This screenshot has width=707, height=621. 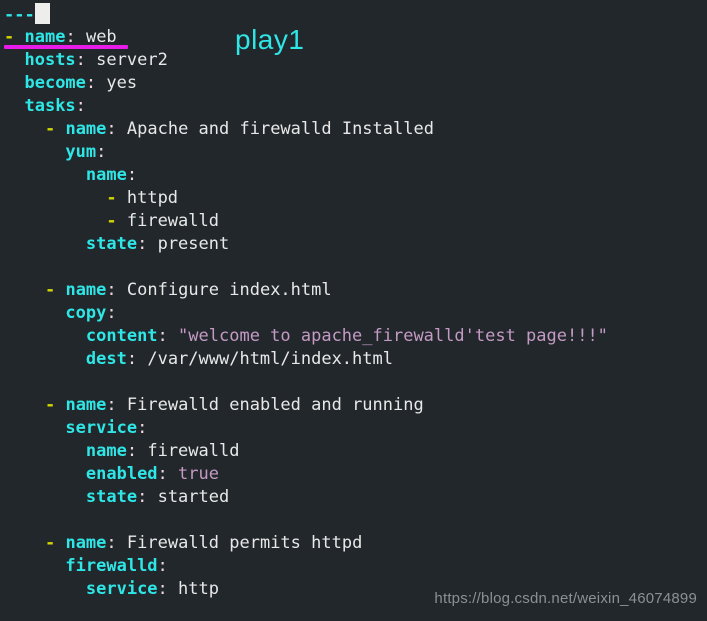 What do you see at coordinates (50, 60) in the screenshot?
I see `yaml-key: hosts` at bounding box center [50, 60].